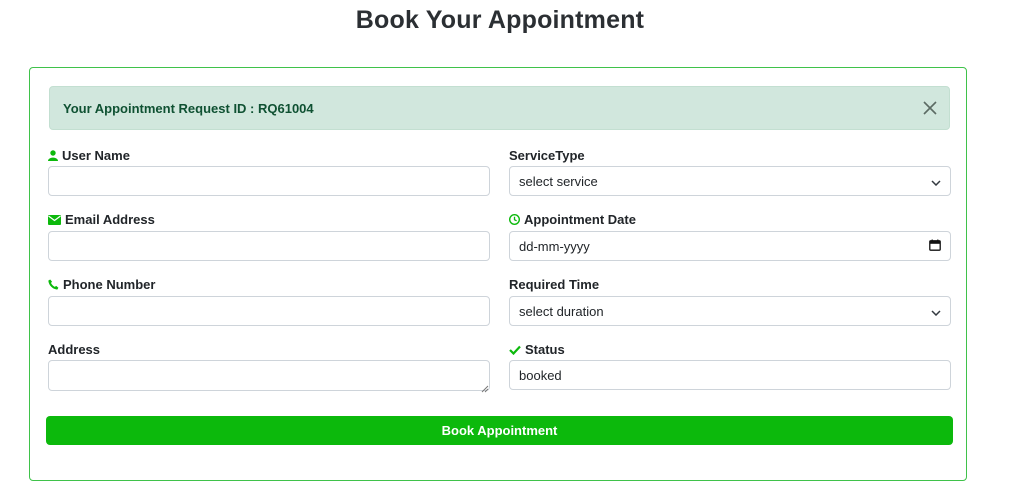  I want to click on service-type-label: ServiceType, so click(547, 155).